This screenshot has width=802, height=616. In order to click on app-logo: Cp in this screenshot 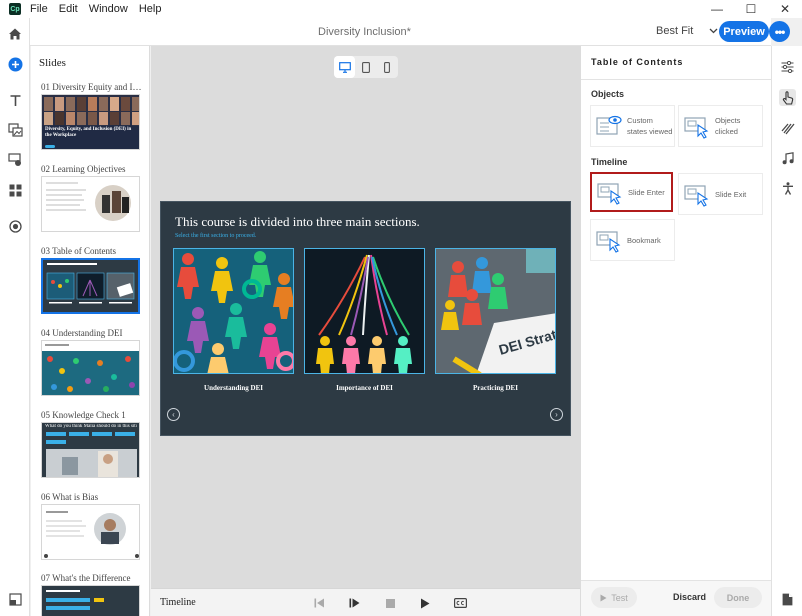, I will do `click(15, 9)`.